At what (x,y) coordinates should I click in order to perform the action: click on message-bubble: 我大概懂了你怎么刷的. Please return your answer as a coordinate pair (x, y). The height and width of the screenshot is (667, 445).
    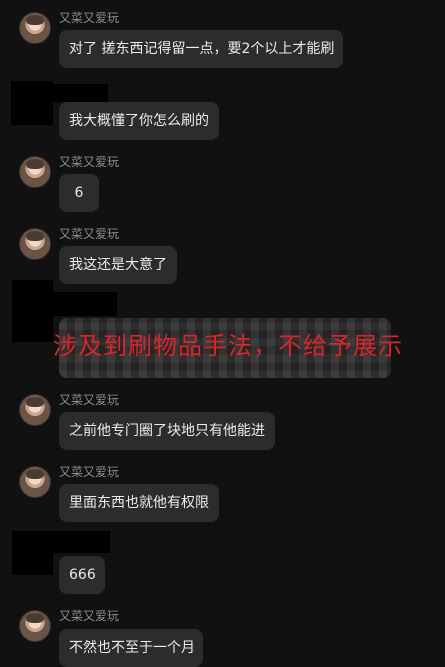
    Looking at the image, I should click on (139, 121).